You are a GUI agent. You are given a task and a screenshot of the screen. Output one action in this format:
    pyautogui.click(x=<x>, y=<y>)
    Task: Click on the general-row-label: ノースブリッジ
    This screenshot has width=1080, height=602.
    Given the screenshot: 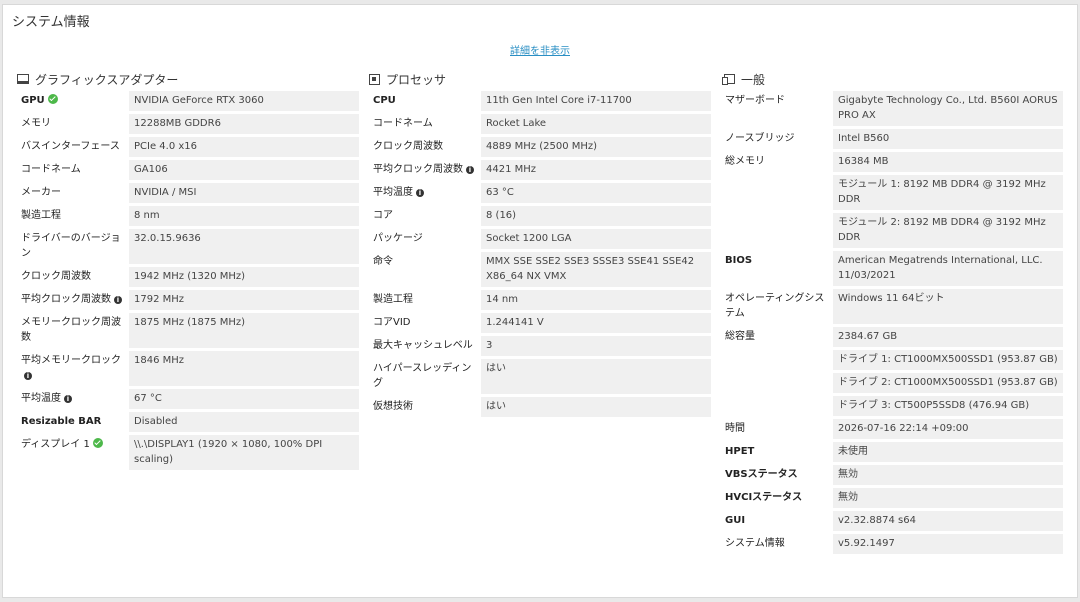 What is the action you would take?
    pyautogui.click(x=777, y=139)
    